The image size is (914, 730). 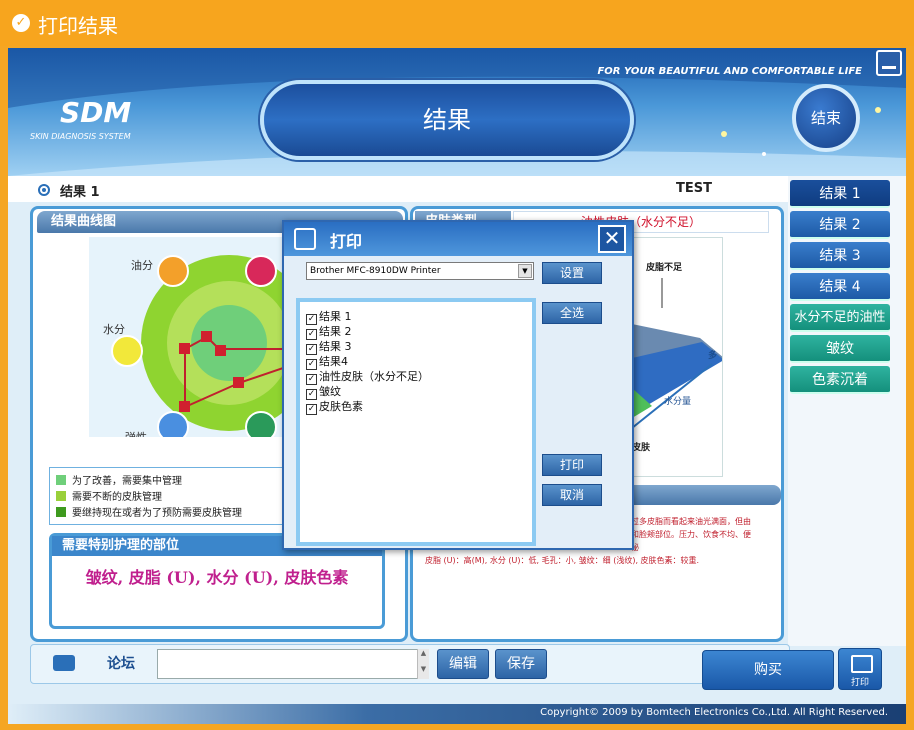 I want to click on chat-icon, so click(x=64, y=663).